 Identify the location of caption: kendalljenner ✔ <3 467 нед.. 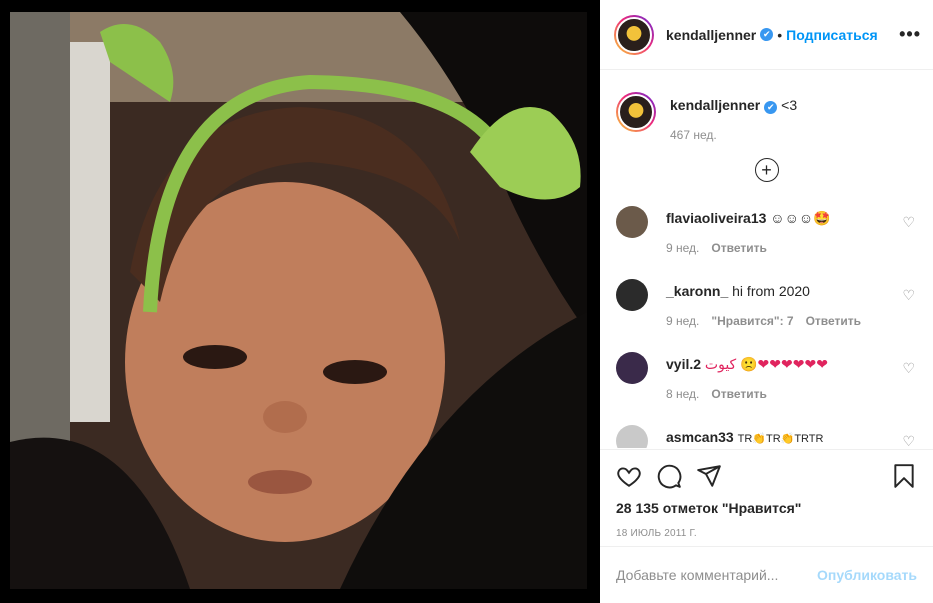
(766, 117).